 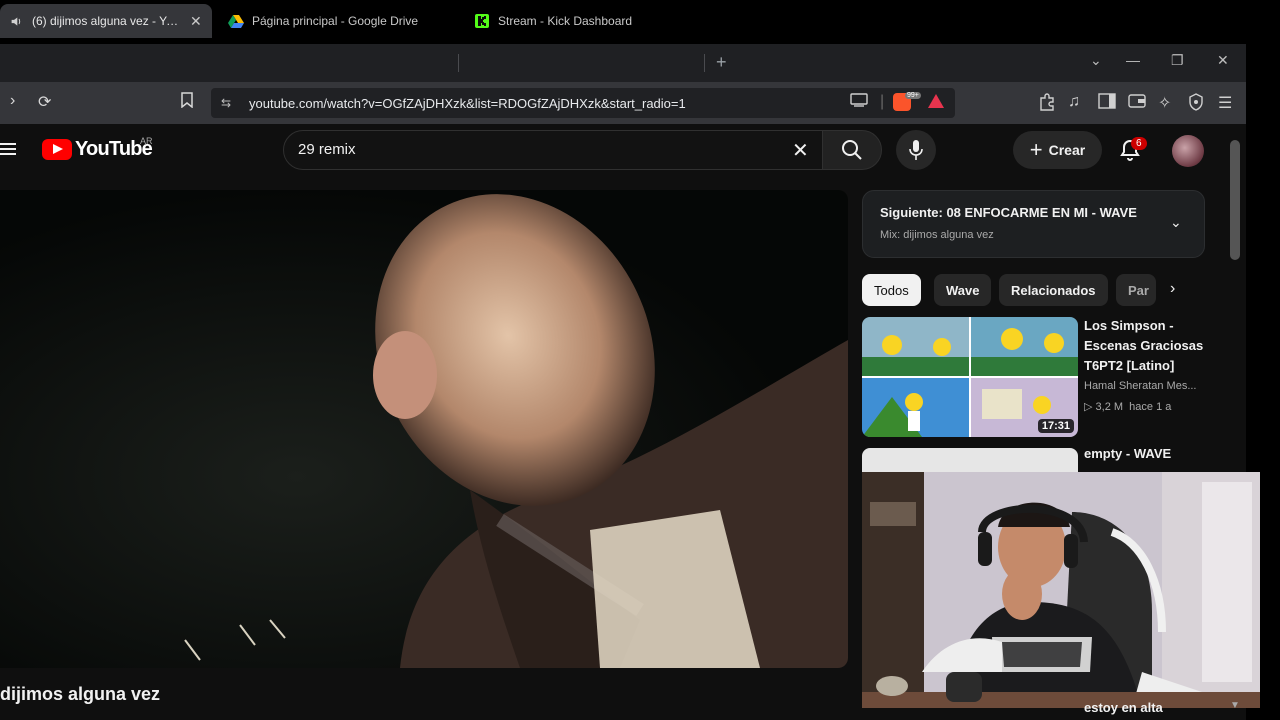 I want to click on media-controls-icon: ♫, so click(x=1074, y=102).